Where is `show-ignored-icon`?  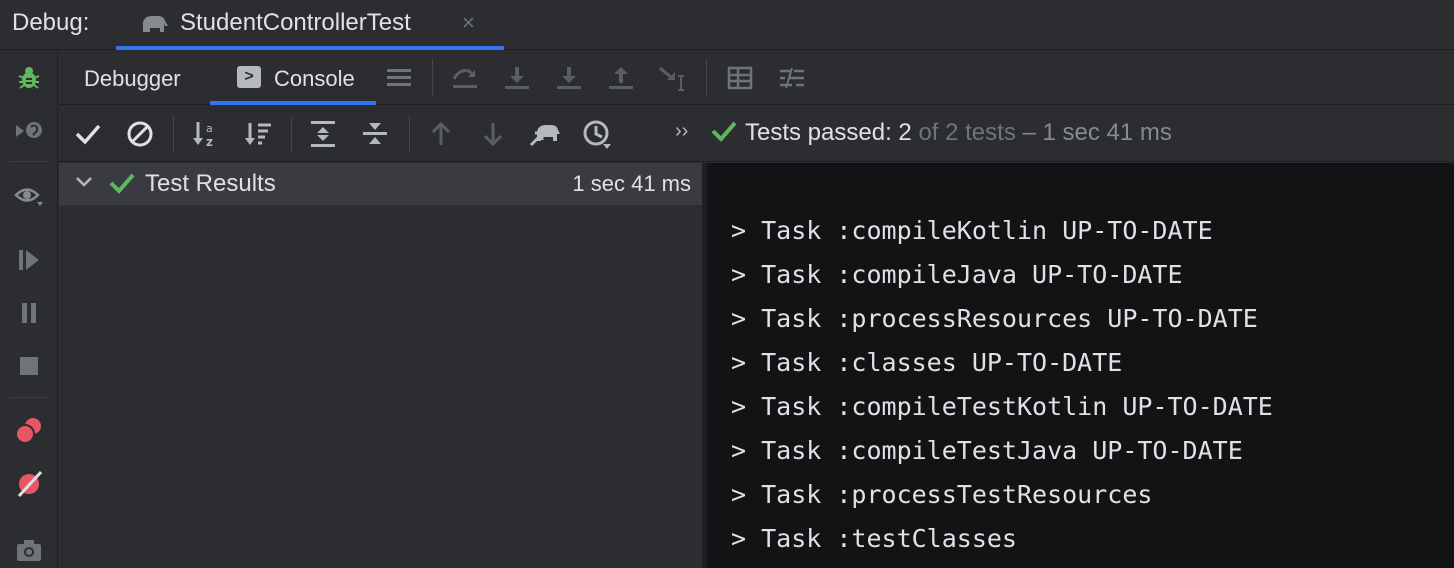
show-ignored-icon is located at coordinates (140, 134).